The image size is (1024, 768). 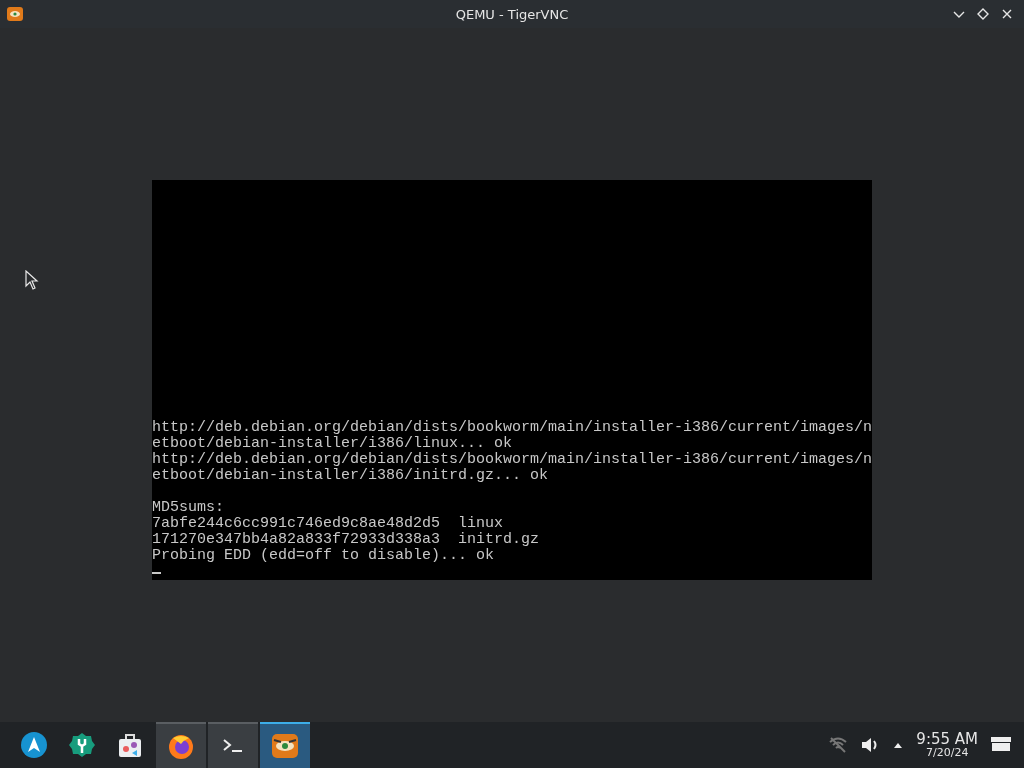 What do you see at coordinates (156, 573) in the screenshot?
I see `text-cursor` at bounding box center [156, 573].